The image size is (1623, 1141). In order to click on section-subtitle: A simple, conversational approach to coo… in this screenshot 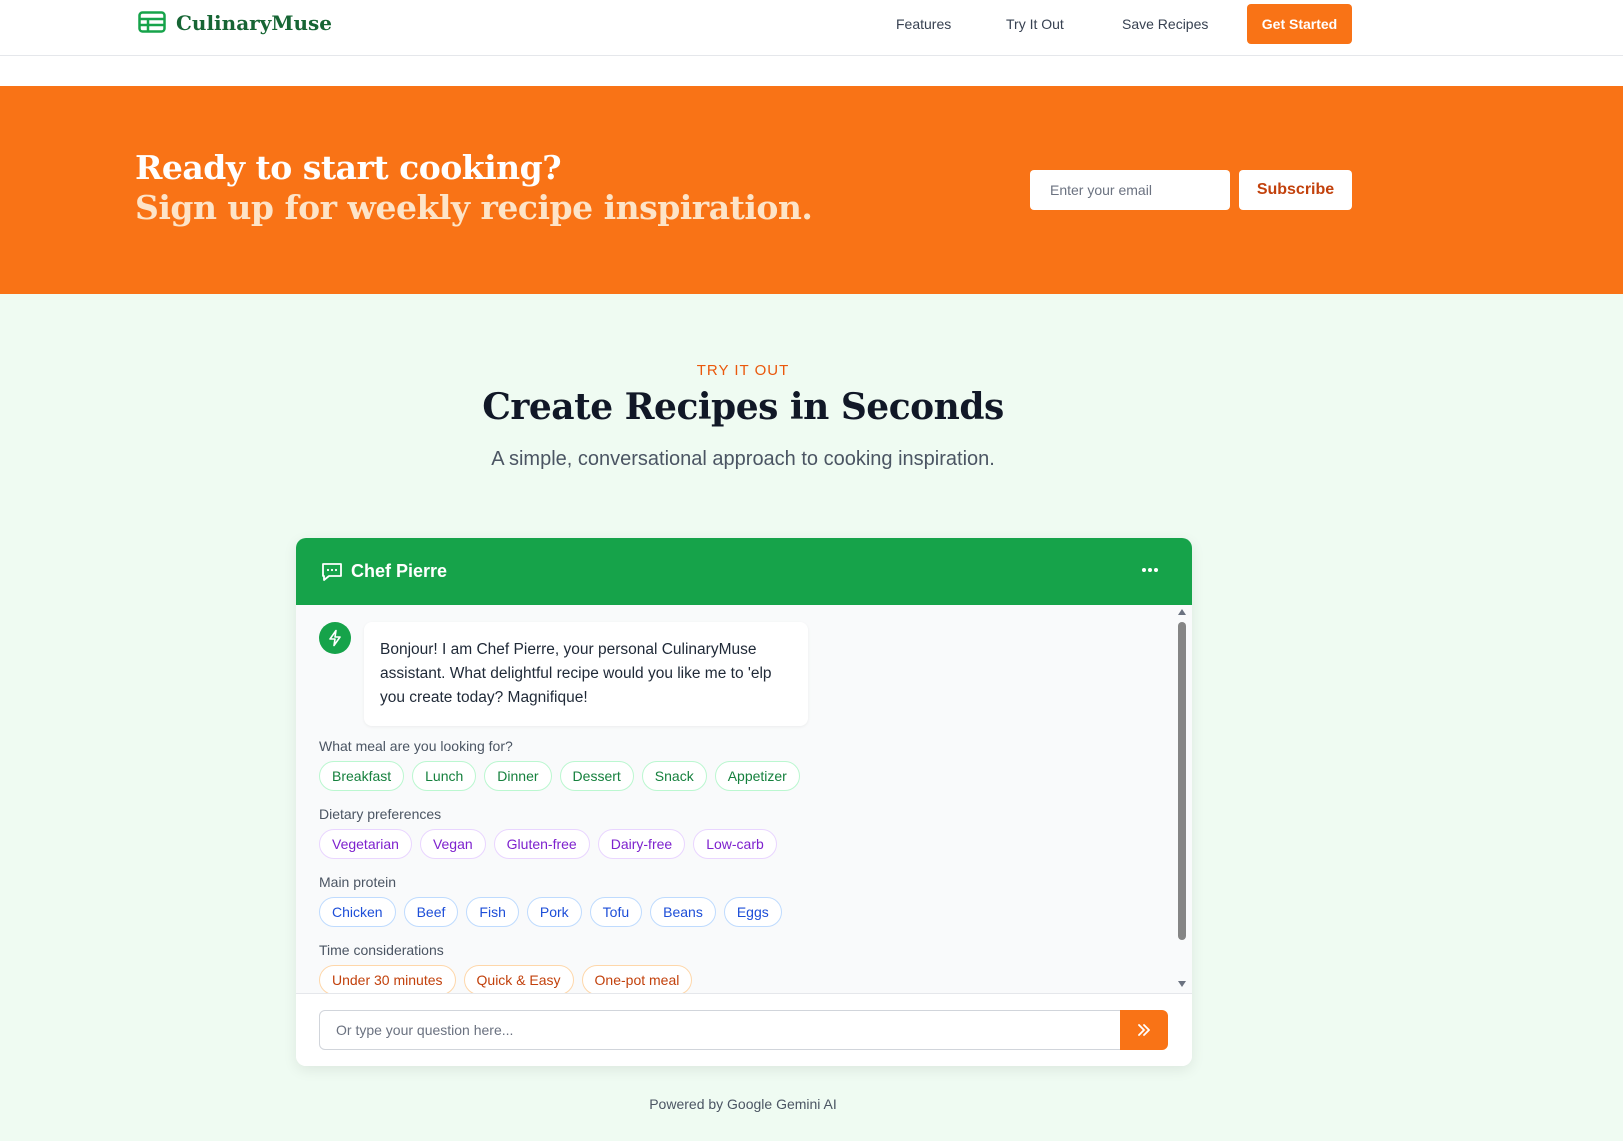, I will do `click(743, 459)`.